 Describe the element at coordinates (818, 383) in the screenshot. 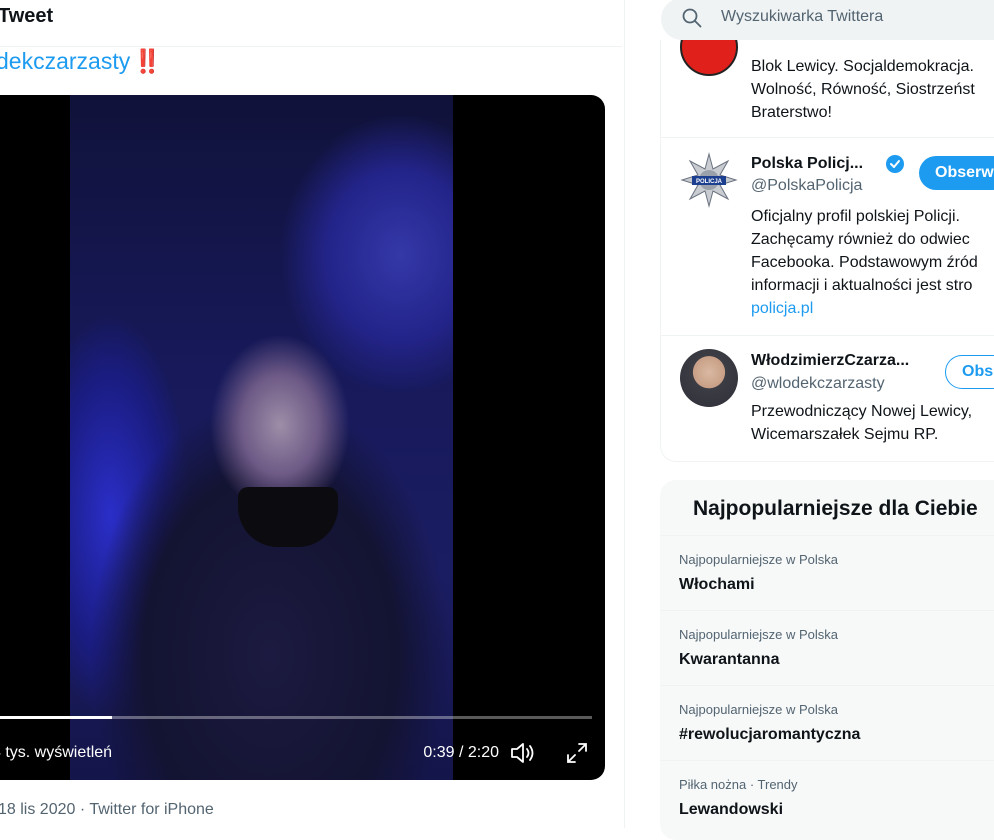

I see `account-handle: @wlodekczarzasty` at that location.